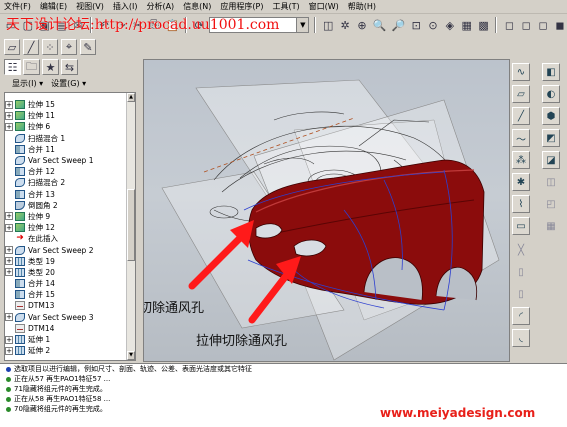 The height and width of the screenshot is (427, 567). I want to click on view-manager-icon: ▩, so click(484, 25).